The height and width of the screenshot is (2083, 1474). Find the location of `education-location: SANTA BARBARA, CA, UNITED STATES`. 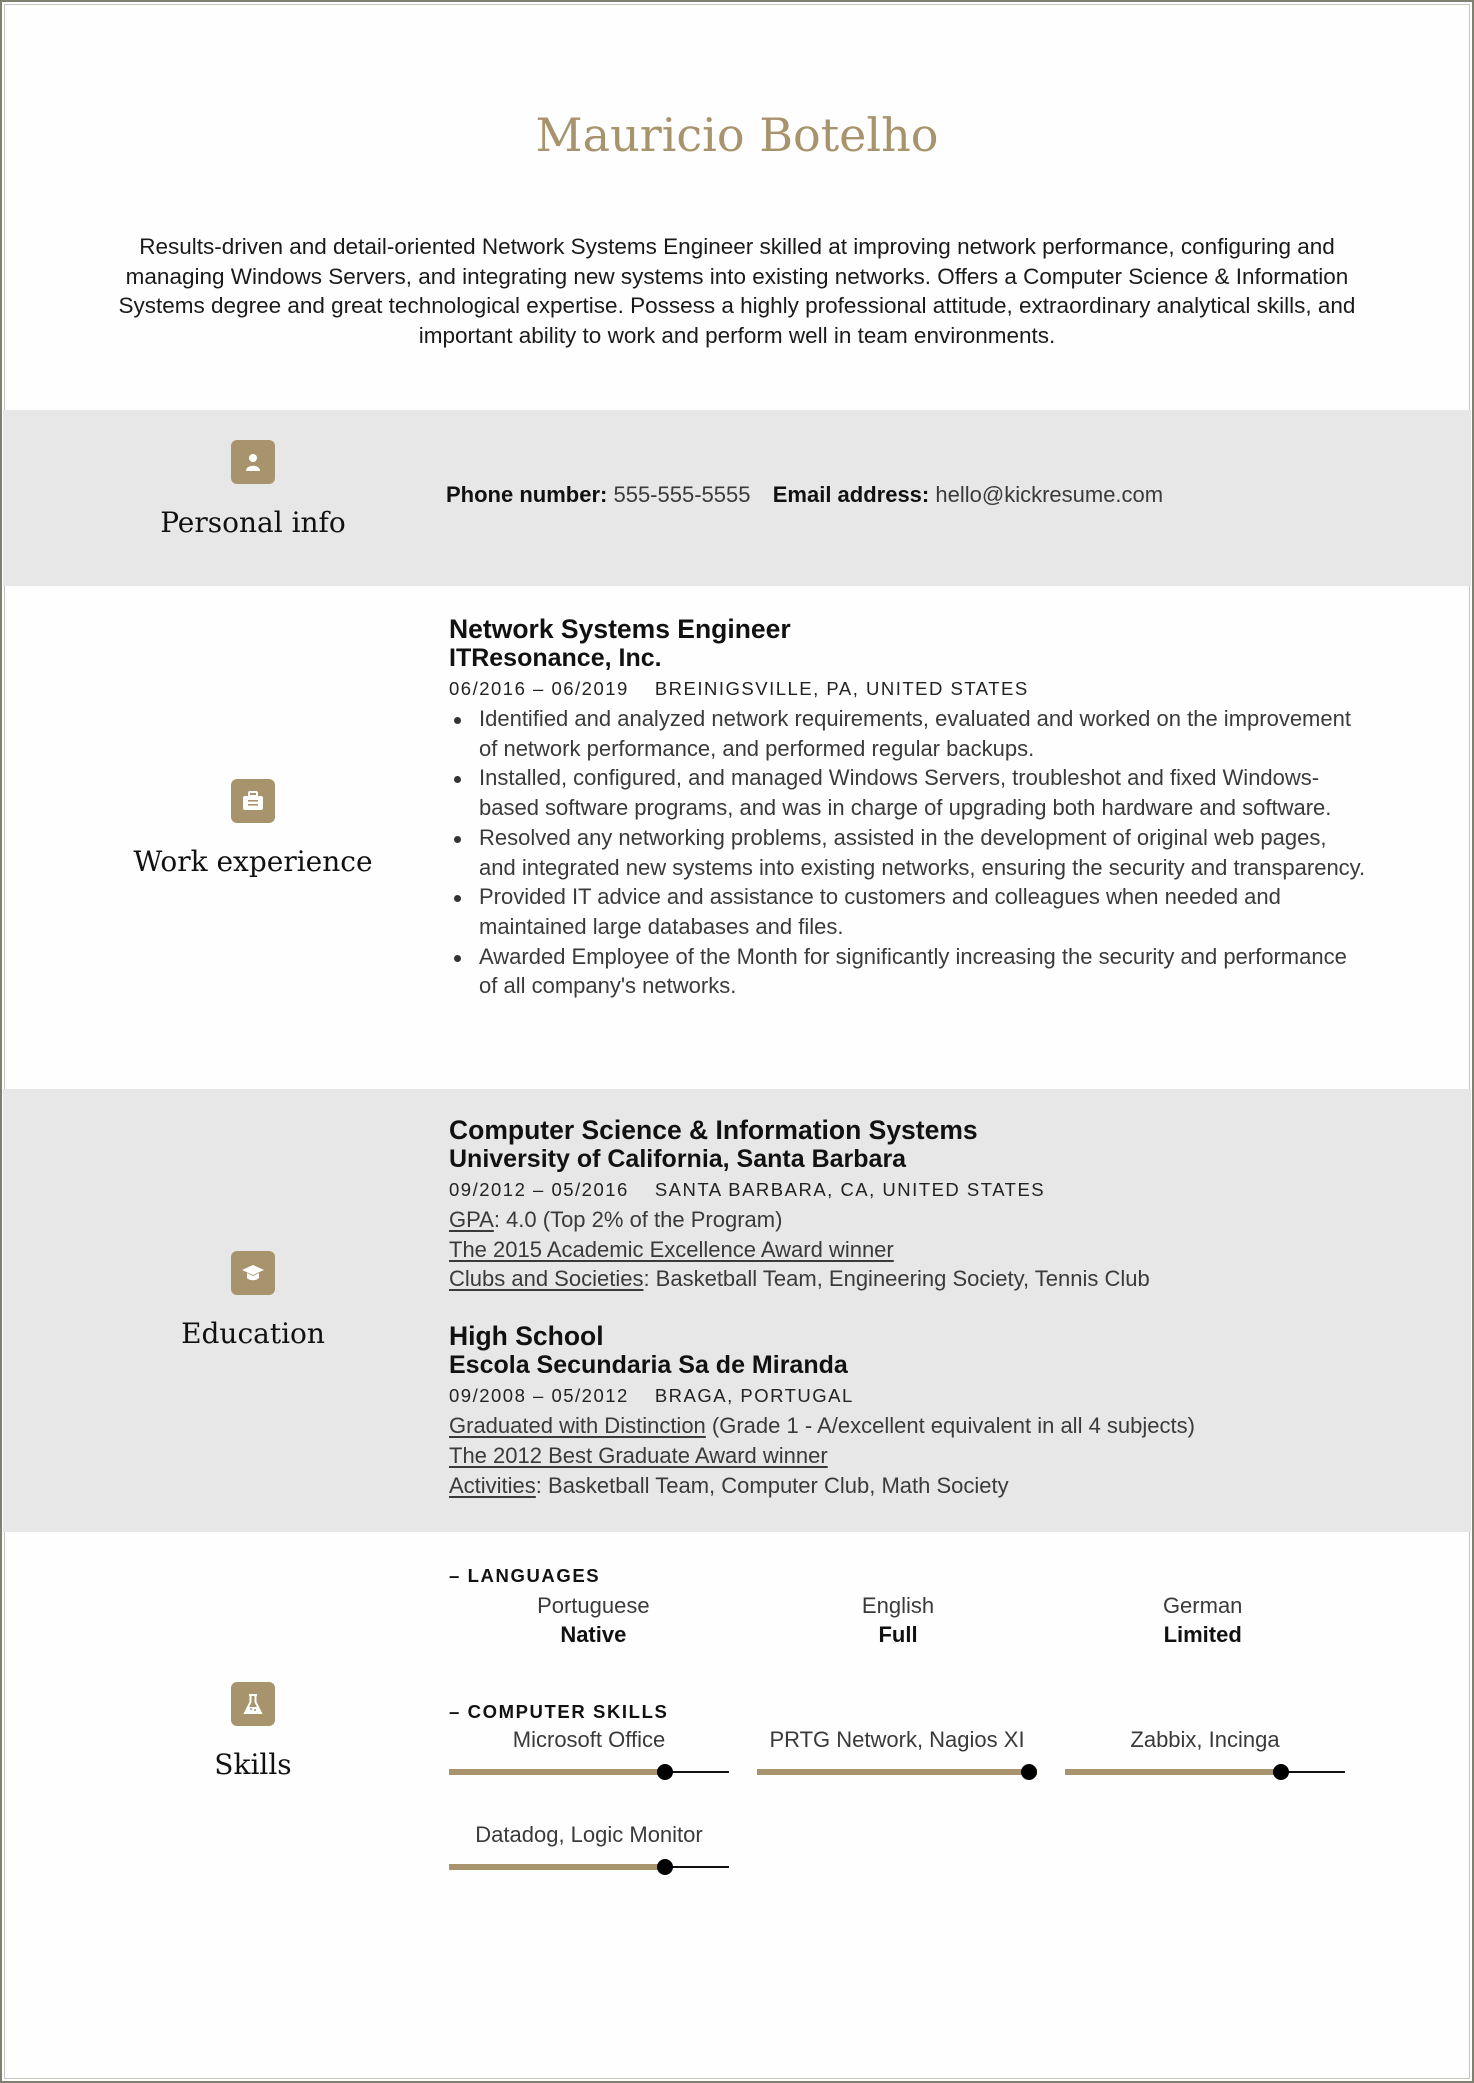

education-location: SANTA BARBARA, CA, UNITED STATES is located at coordinates (850, 1189).